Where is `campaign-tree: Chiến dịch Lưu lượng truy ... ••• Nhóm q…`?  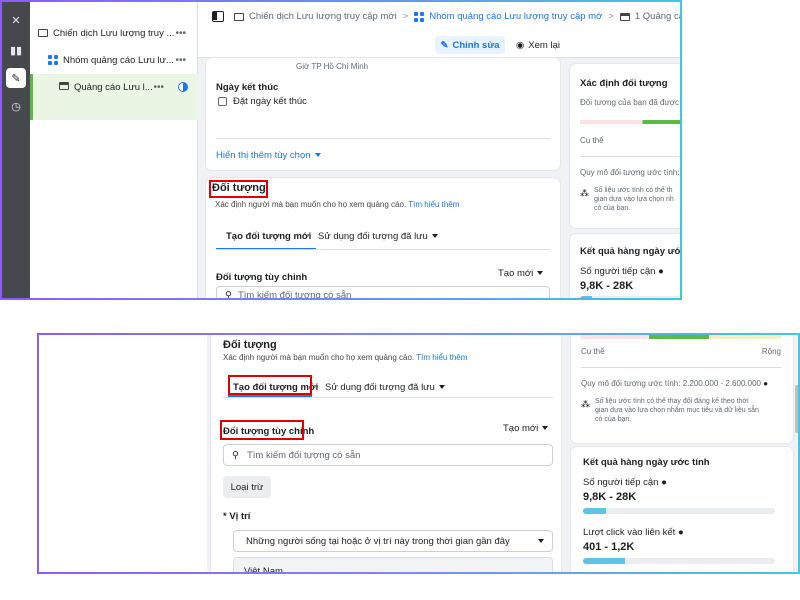
campaign-tree: Chiến dịch Lưu lượng truy ... ••• Nhóm q… is located at coordinates (114, 150).